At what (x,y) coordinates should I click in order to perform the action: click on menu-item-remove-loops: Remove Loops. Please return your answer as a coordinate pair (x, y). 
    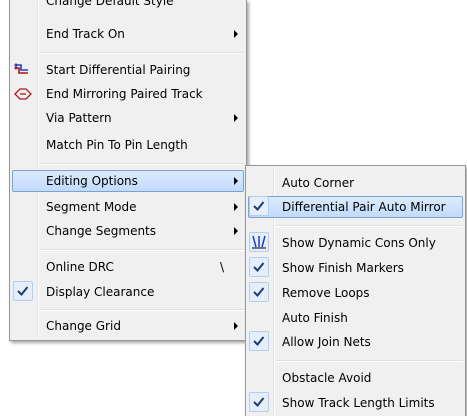
    Looking at the image, I should click on (355, 293).